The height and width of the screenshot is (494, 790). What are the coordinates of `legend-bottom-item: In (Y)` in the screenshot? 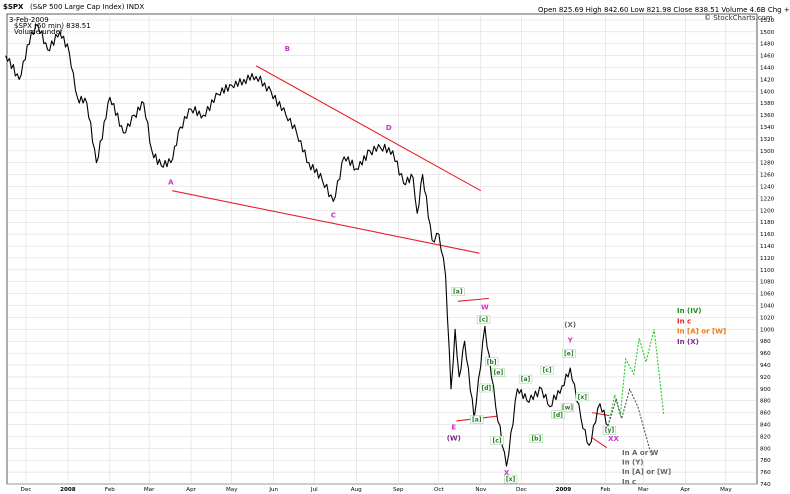 It's located at (633, 463).